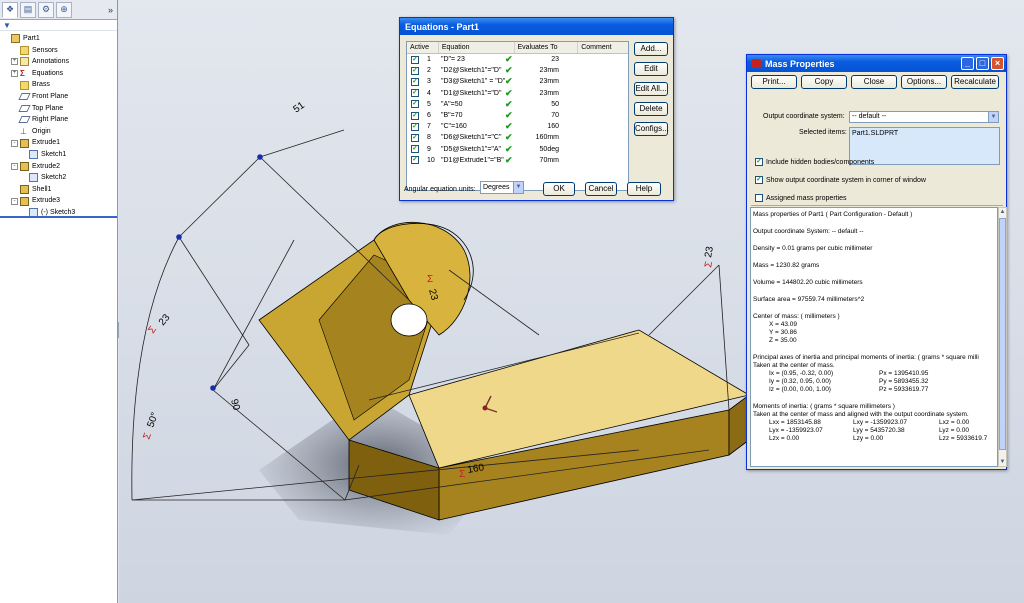 The width and height of the screenshot is (1024, 603). I want to click on recalculate-button: Recalculate, so click(975, 82).